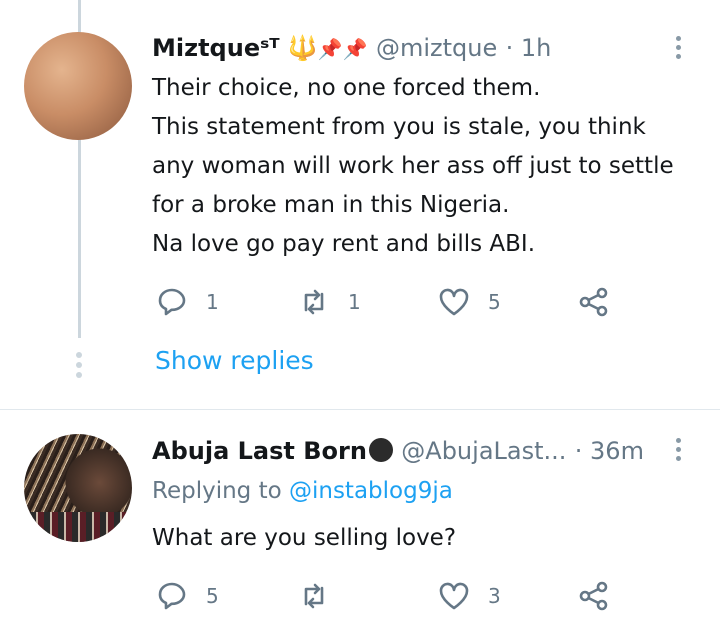 The image size is (720, 633). What do you see at coordinates (398, 451) in the screenshot?
I see `tweet-header: Abuja Last Born @AbujaLast... · 36m` at bounding box center [398, 451].